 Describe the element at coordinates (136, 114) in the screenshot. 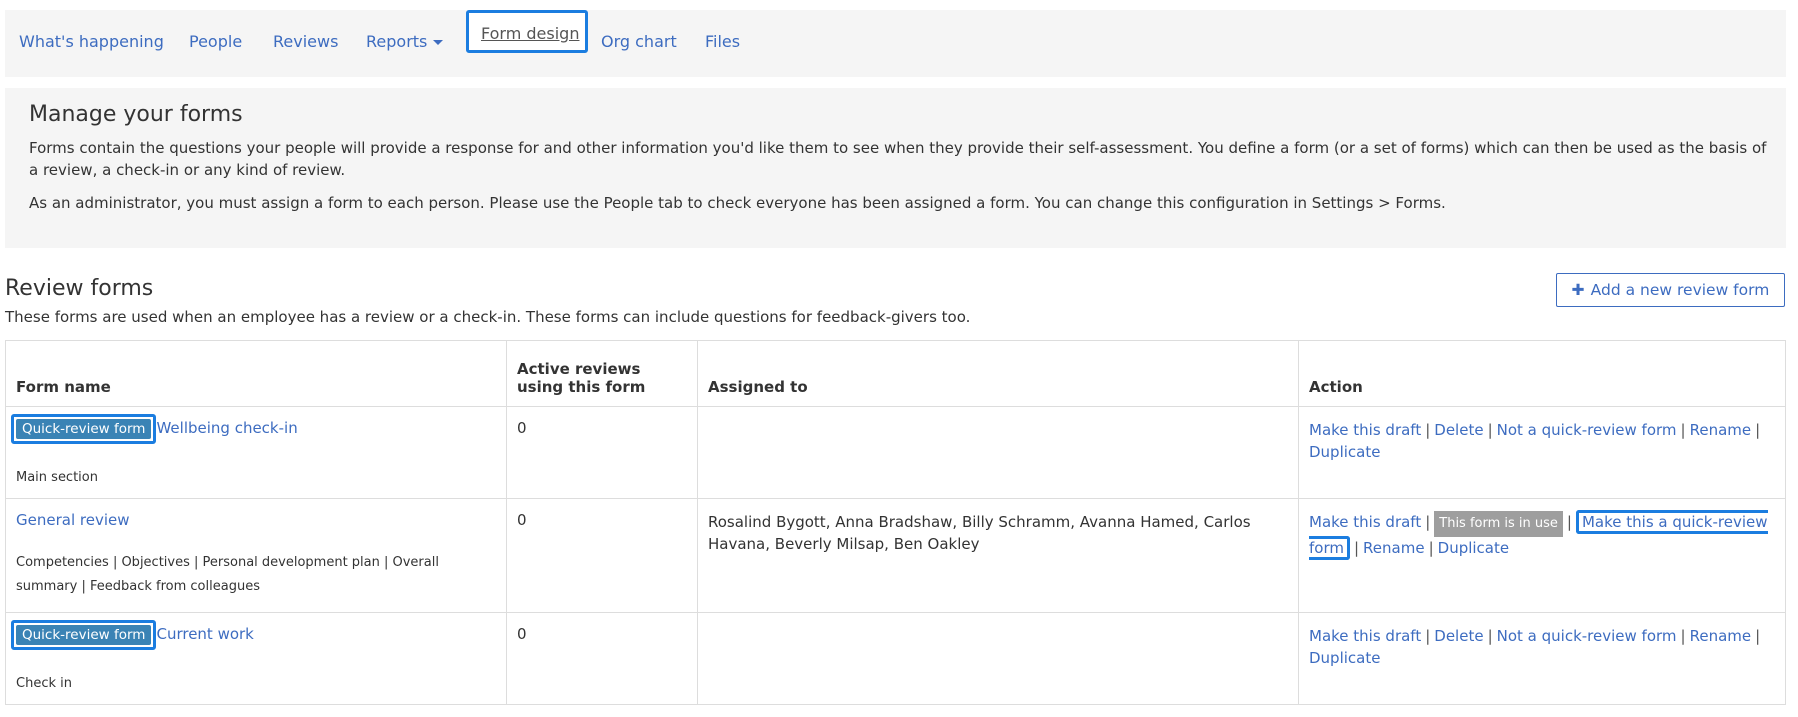

I see `page-title: Manage your forms` at that location.